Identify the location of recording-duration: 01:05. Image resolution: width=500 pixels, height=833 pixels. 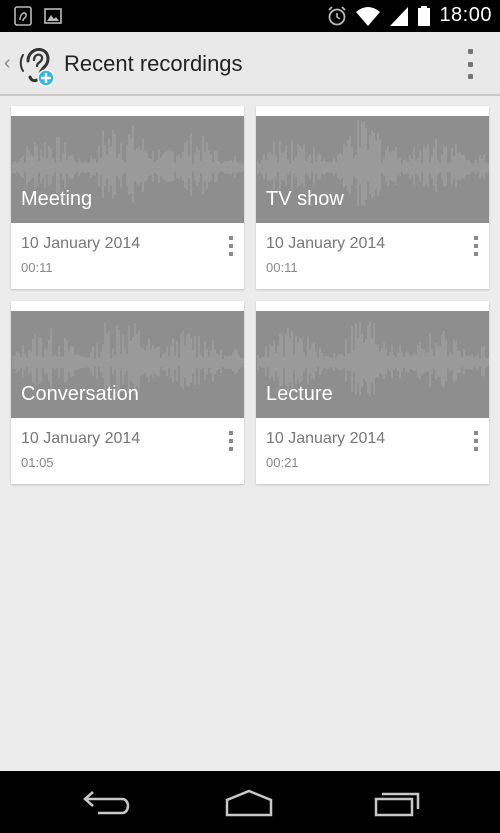
(37, 462).